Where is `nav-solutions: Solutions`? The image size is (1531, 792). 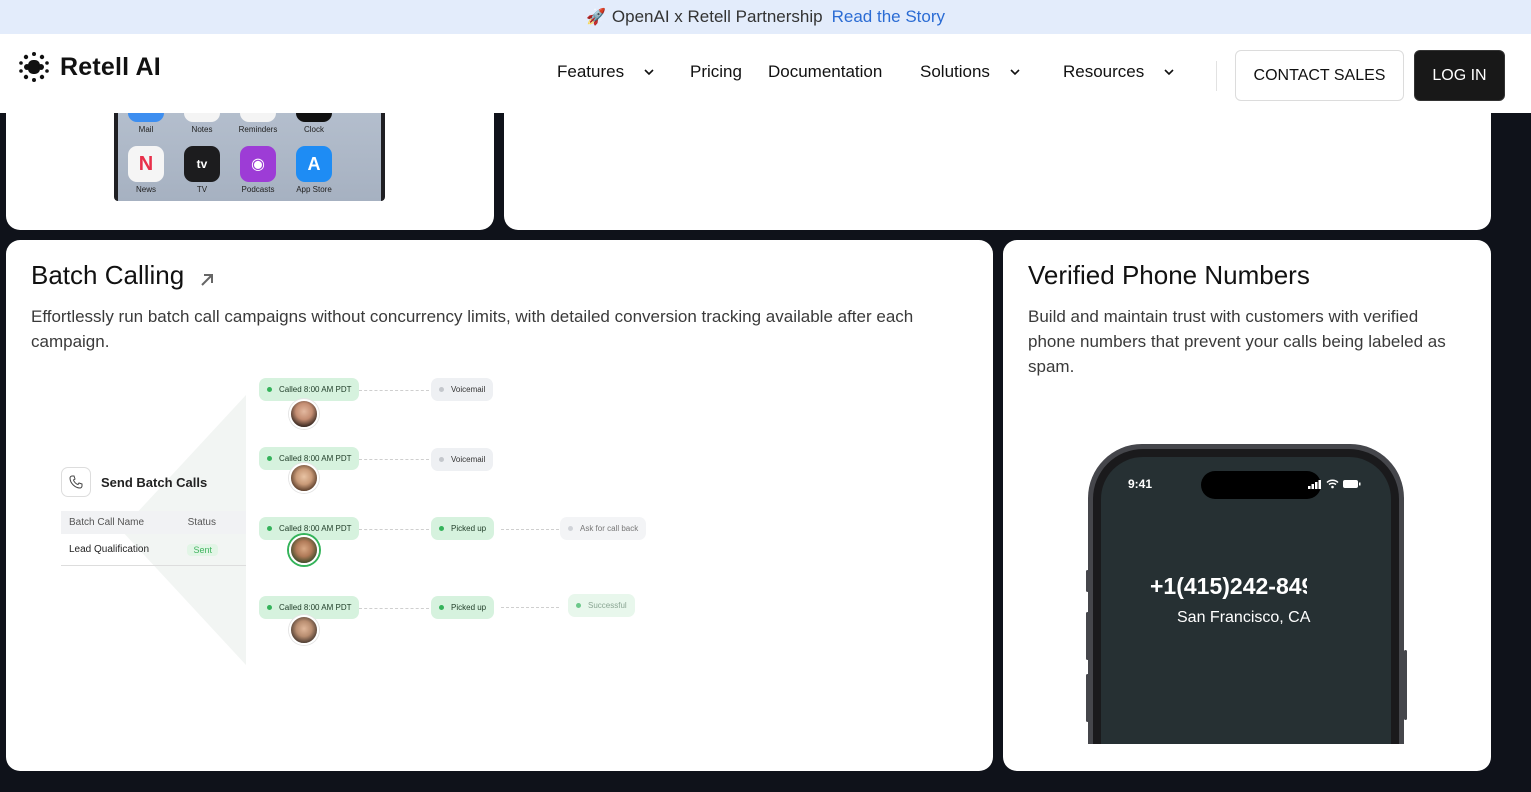 nav-solutions: Solutions is located at coordinates (971, 72).